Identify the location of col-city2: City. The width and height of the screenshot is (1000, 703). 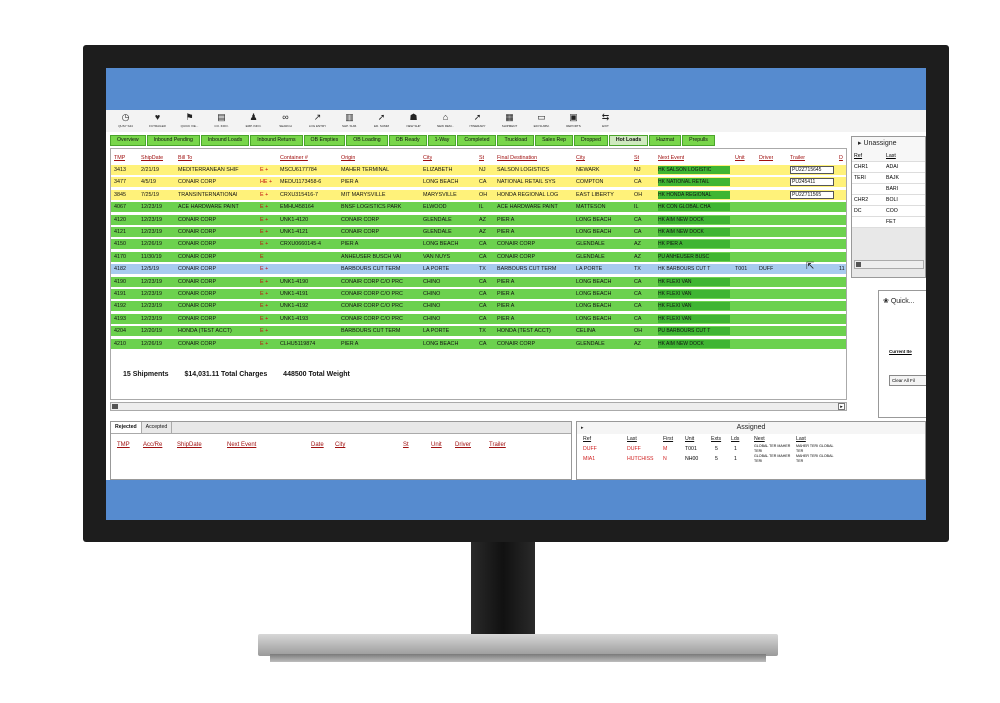
(580, 158).